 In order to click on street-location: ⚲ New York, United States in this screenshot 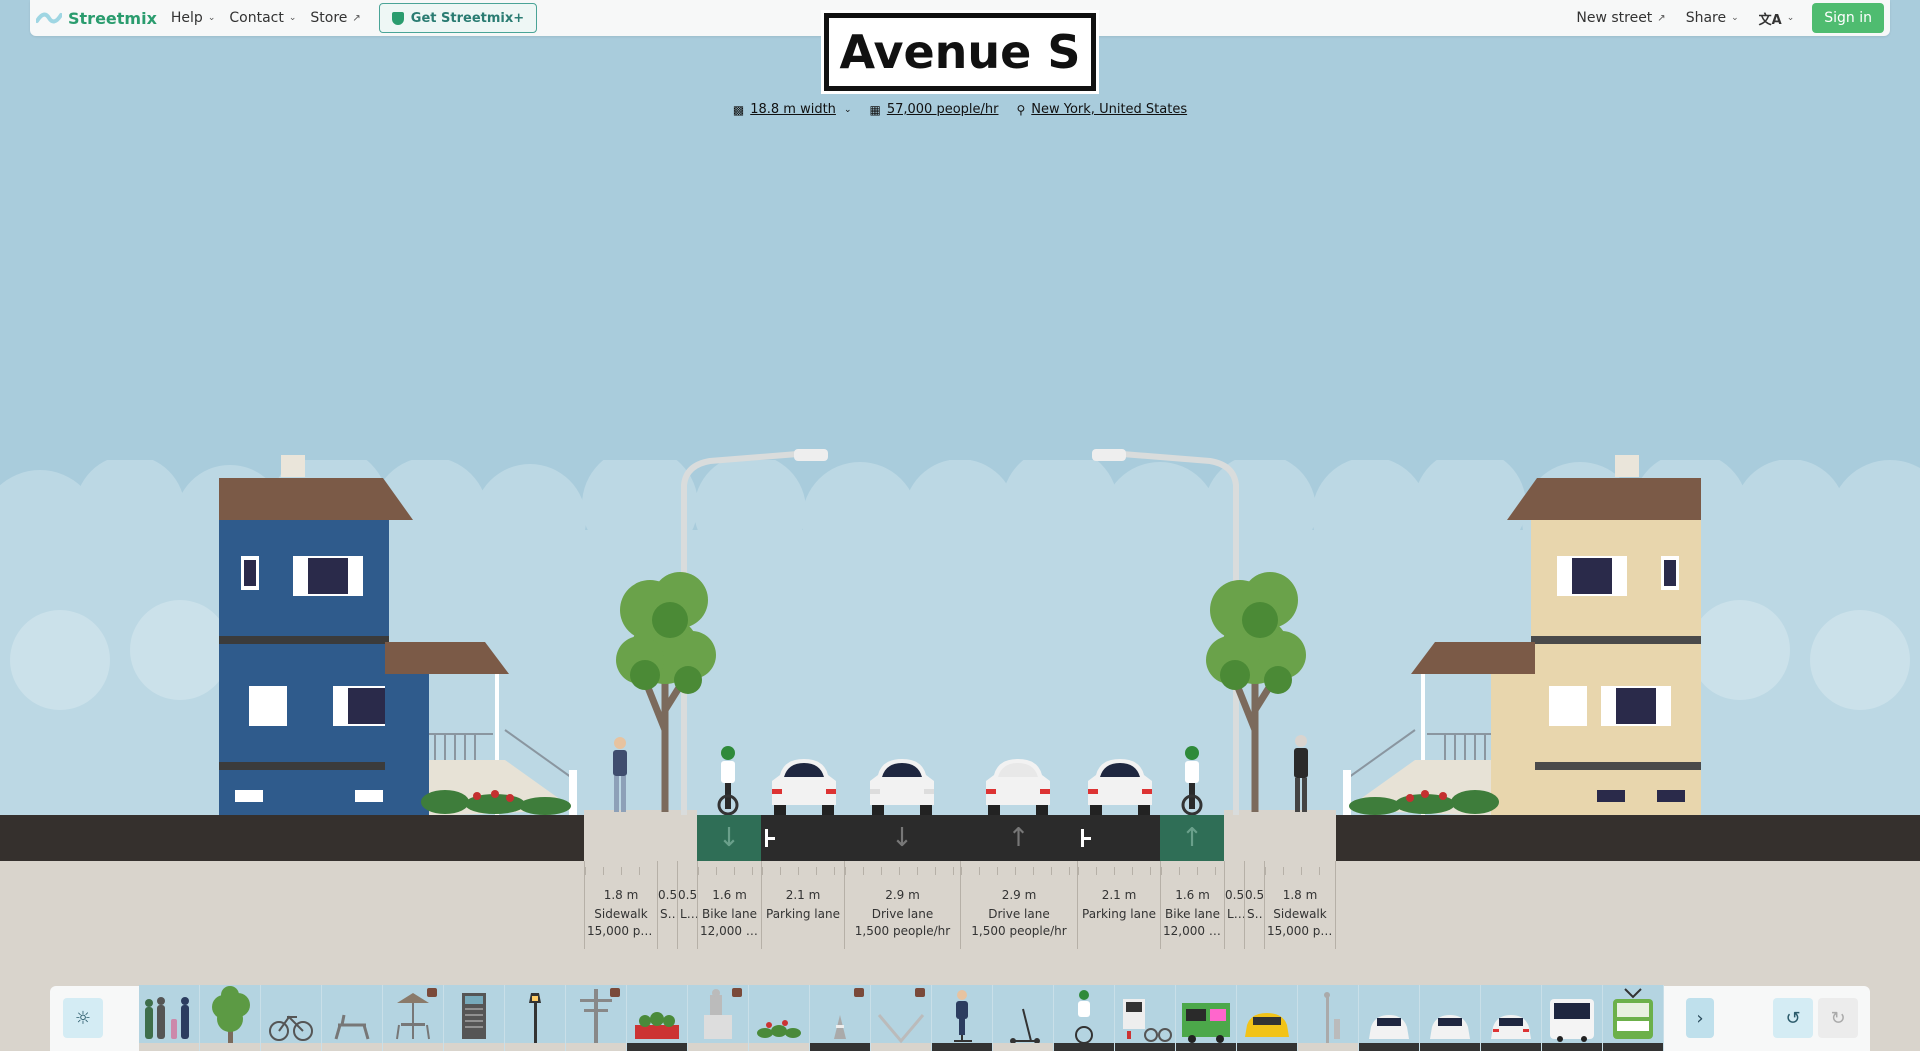, I will do `click(1101, 109)`.